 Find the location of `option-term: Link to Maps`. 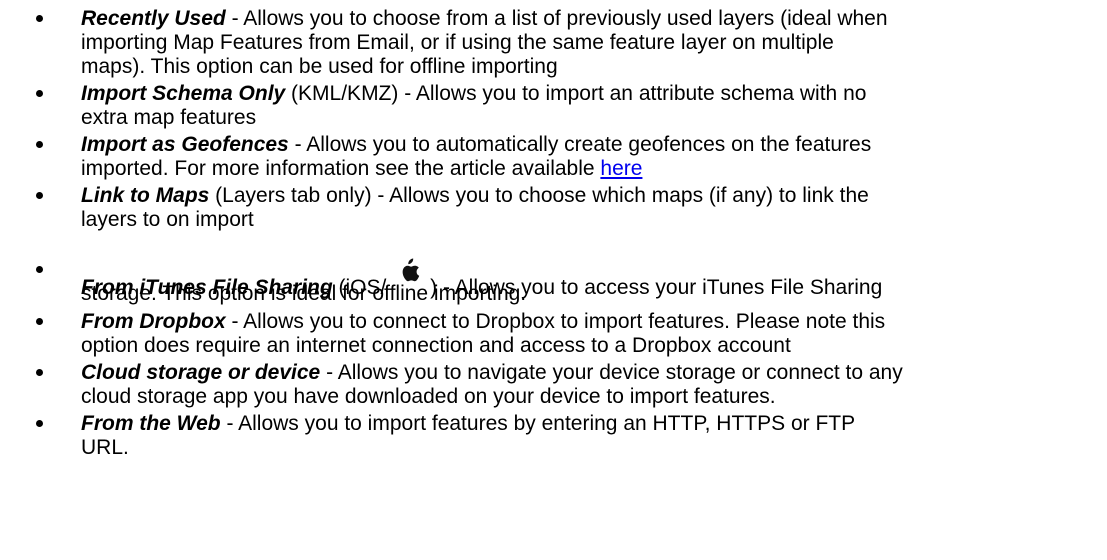

option-term: Link to Maps is located at coordinates (145, 195).